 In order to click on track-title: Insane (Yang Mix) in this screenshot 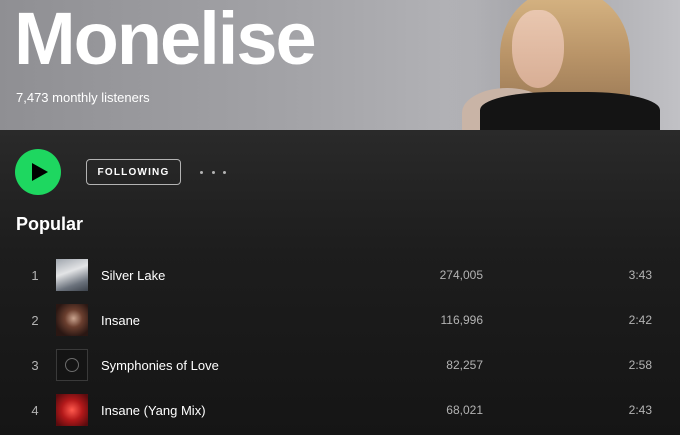, I will do `click(153, 410)`.